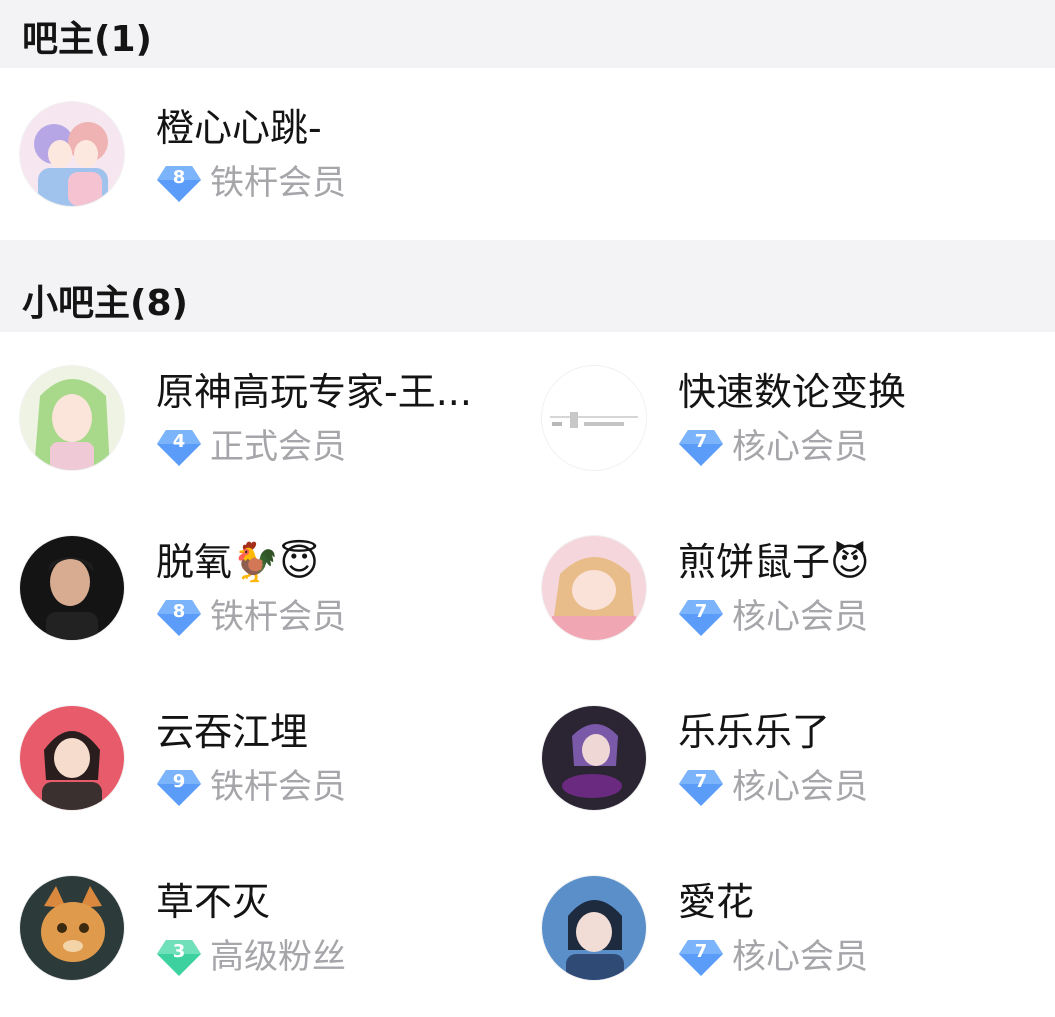 The image size is (1055, 1017). Describe the element at coordinates (87, 39) in the screenshot. I see `section-title: 吧主(1)` at that location.